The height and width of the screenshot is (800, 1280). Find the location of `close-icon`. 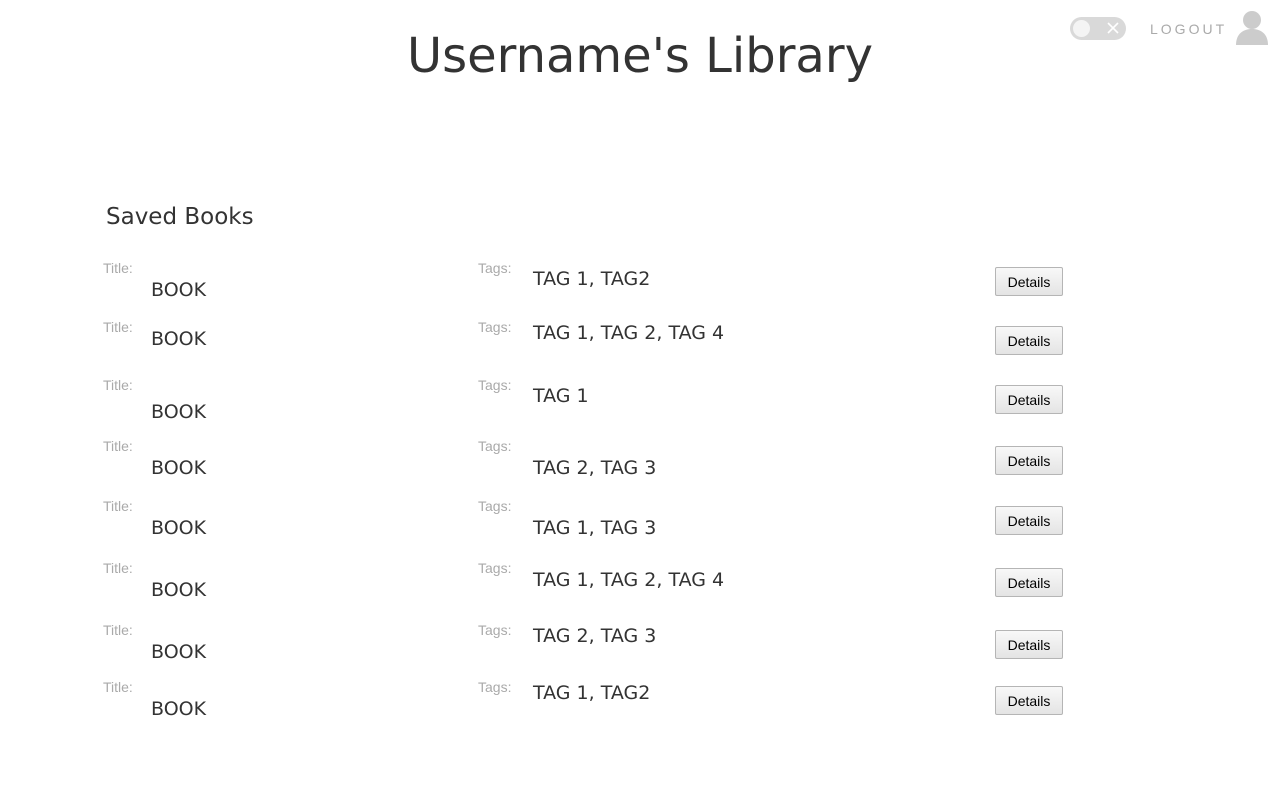

close-icon is located at coordinates (1113, 28).